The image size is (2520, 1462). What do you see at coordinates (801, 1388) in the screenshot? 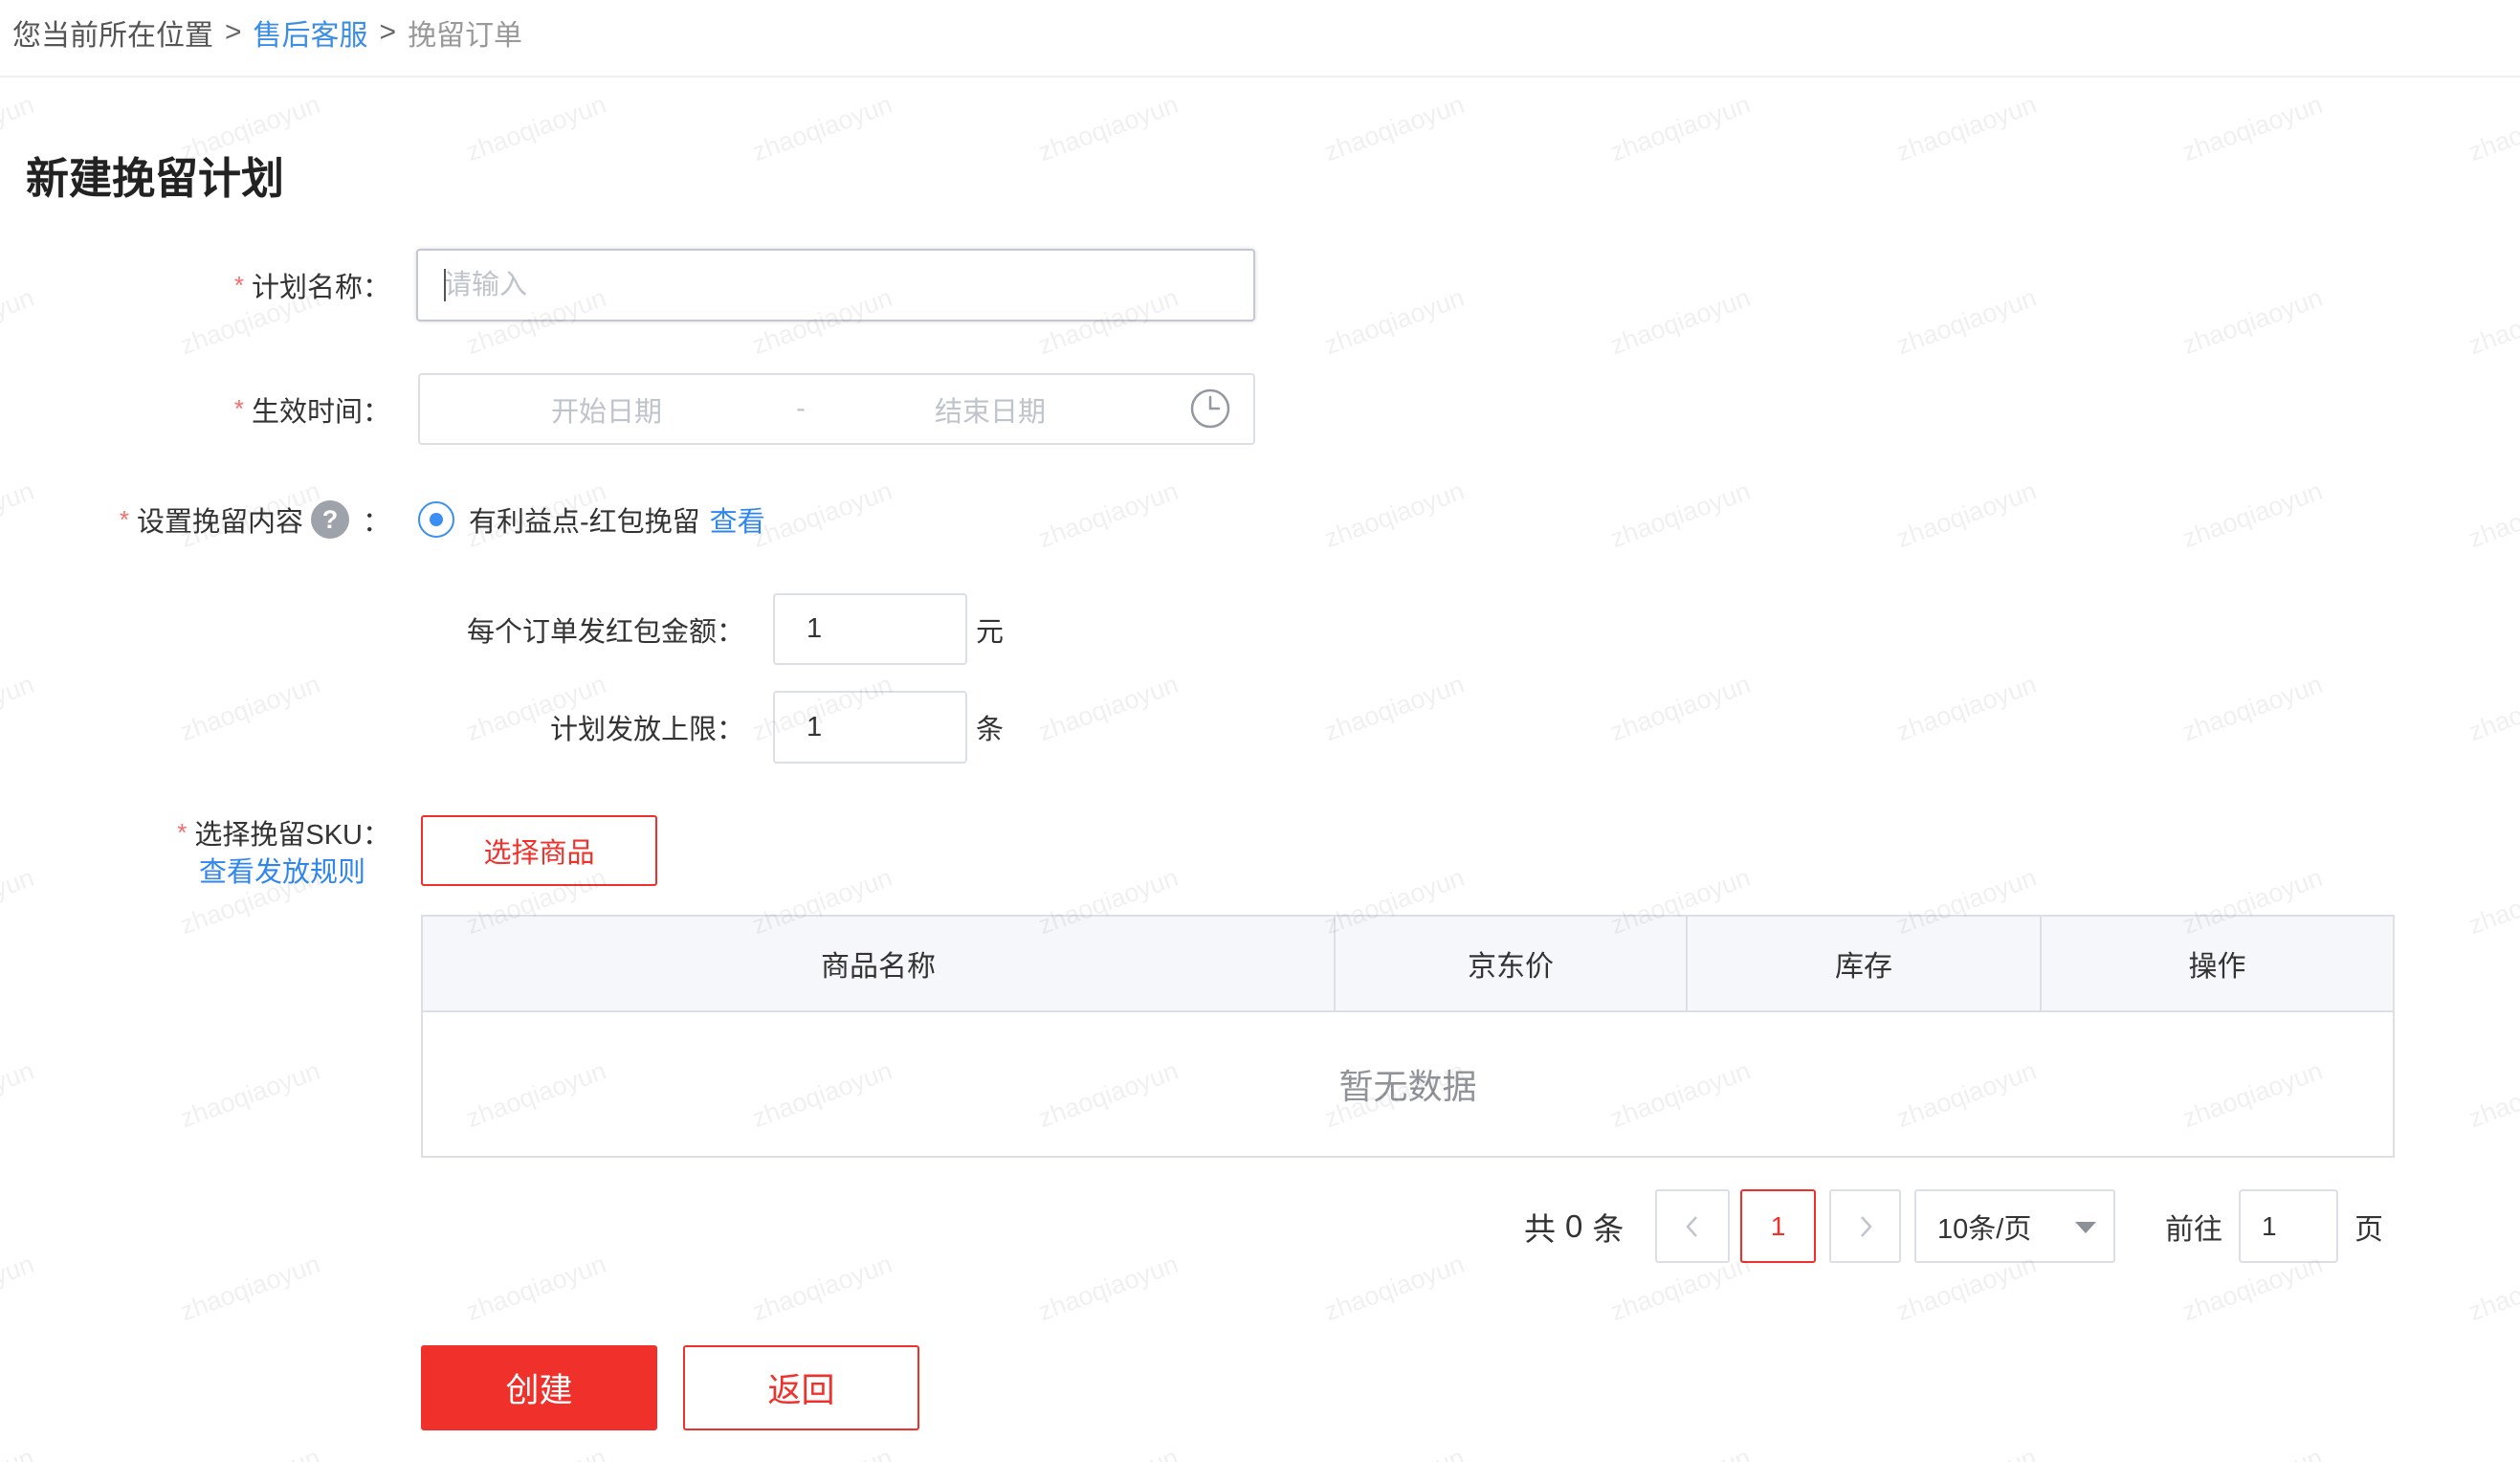
I see `back-button: 返回` at bounding box center [801, 1388].